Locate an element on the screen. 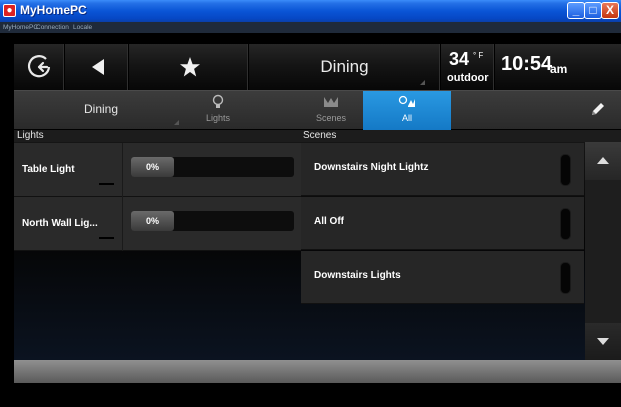 This screenshot has height=407, width=621. app-icon: ● is located at coordinates (9, 10).